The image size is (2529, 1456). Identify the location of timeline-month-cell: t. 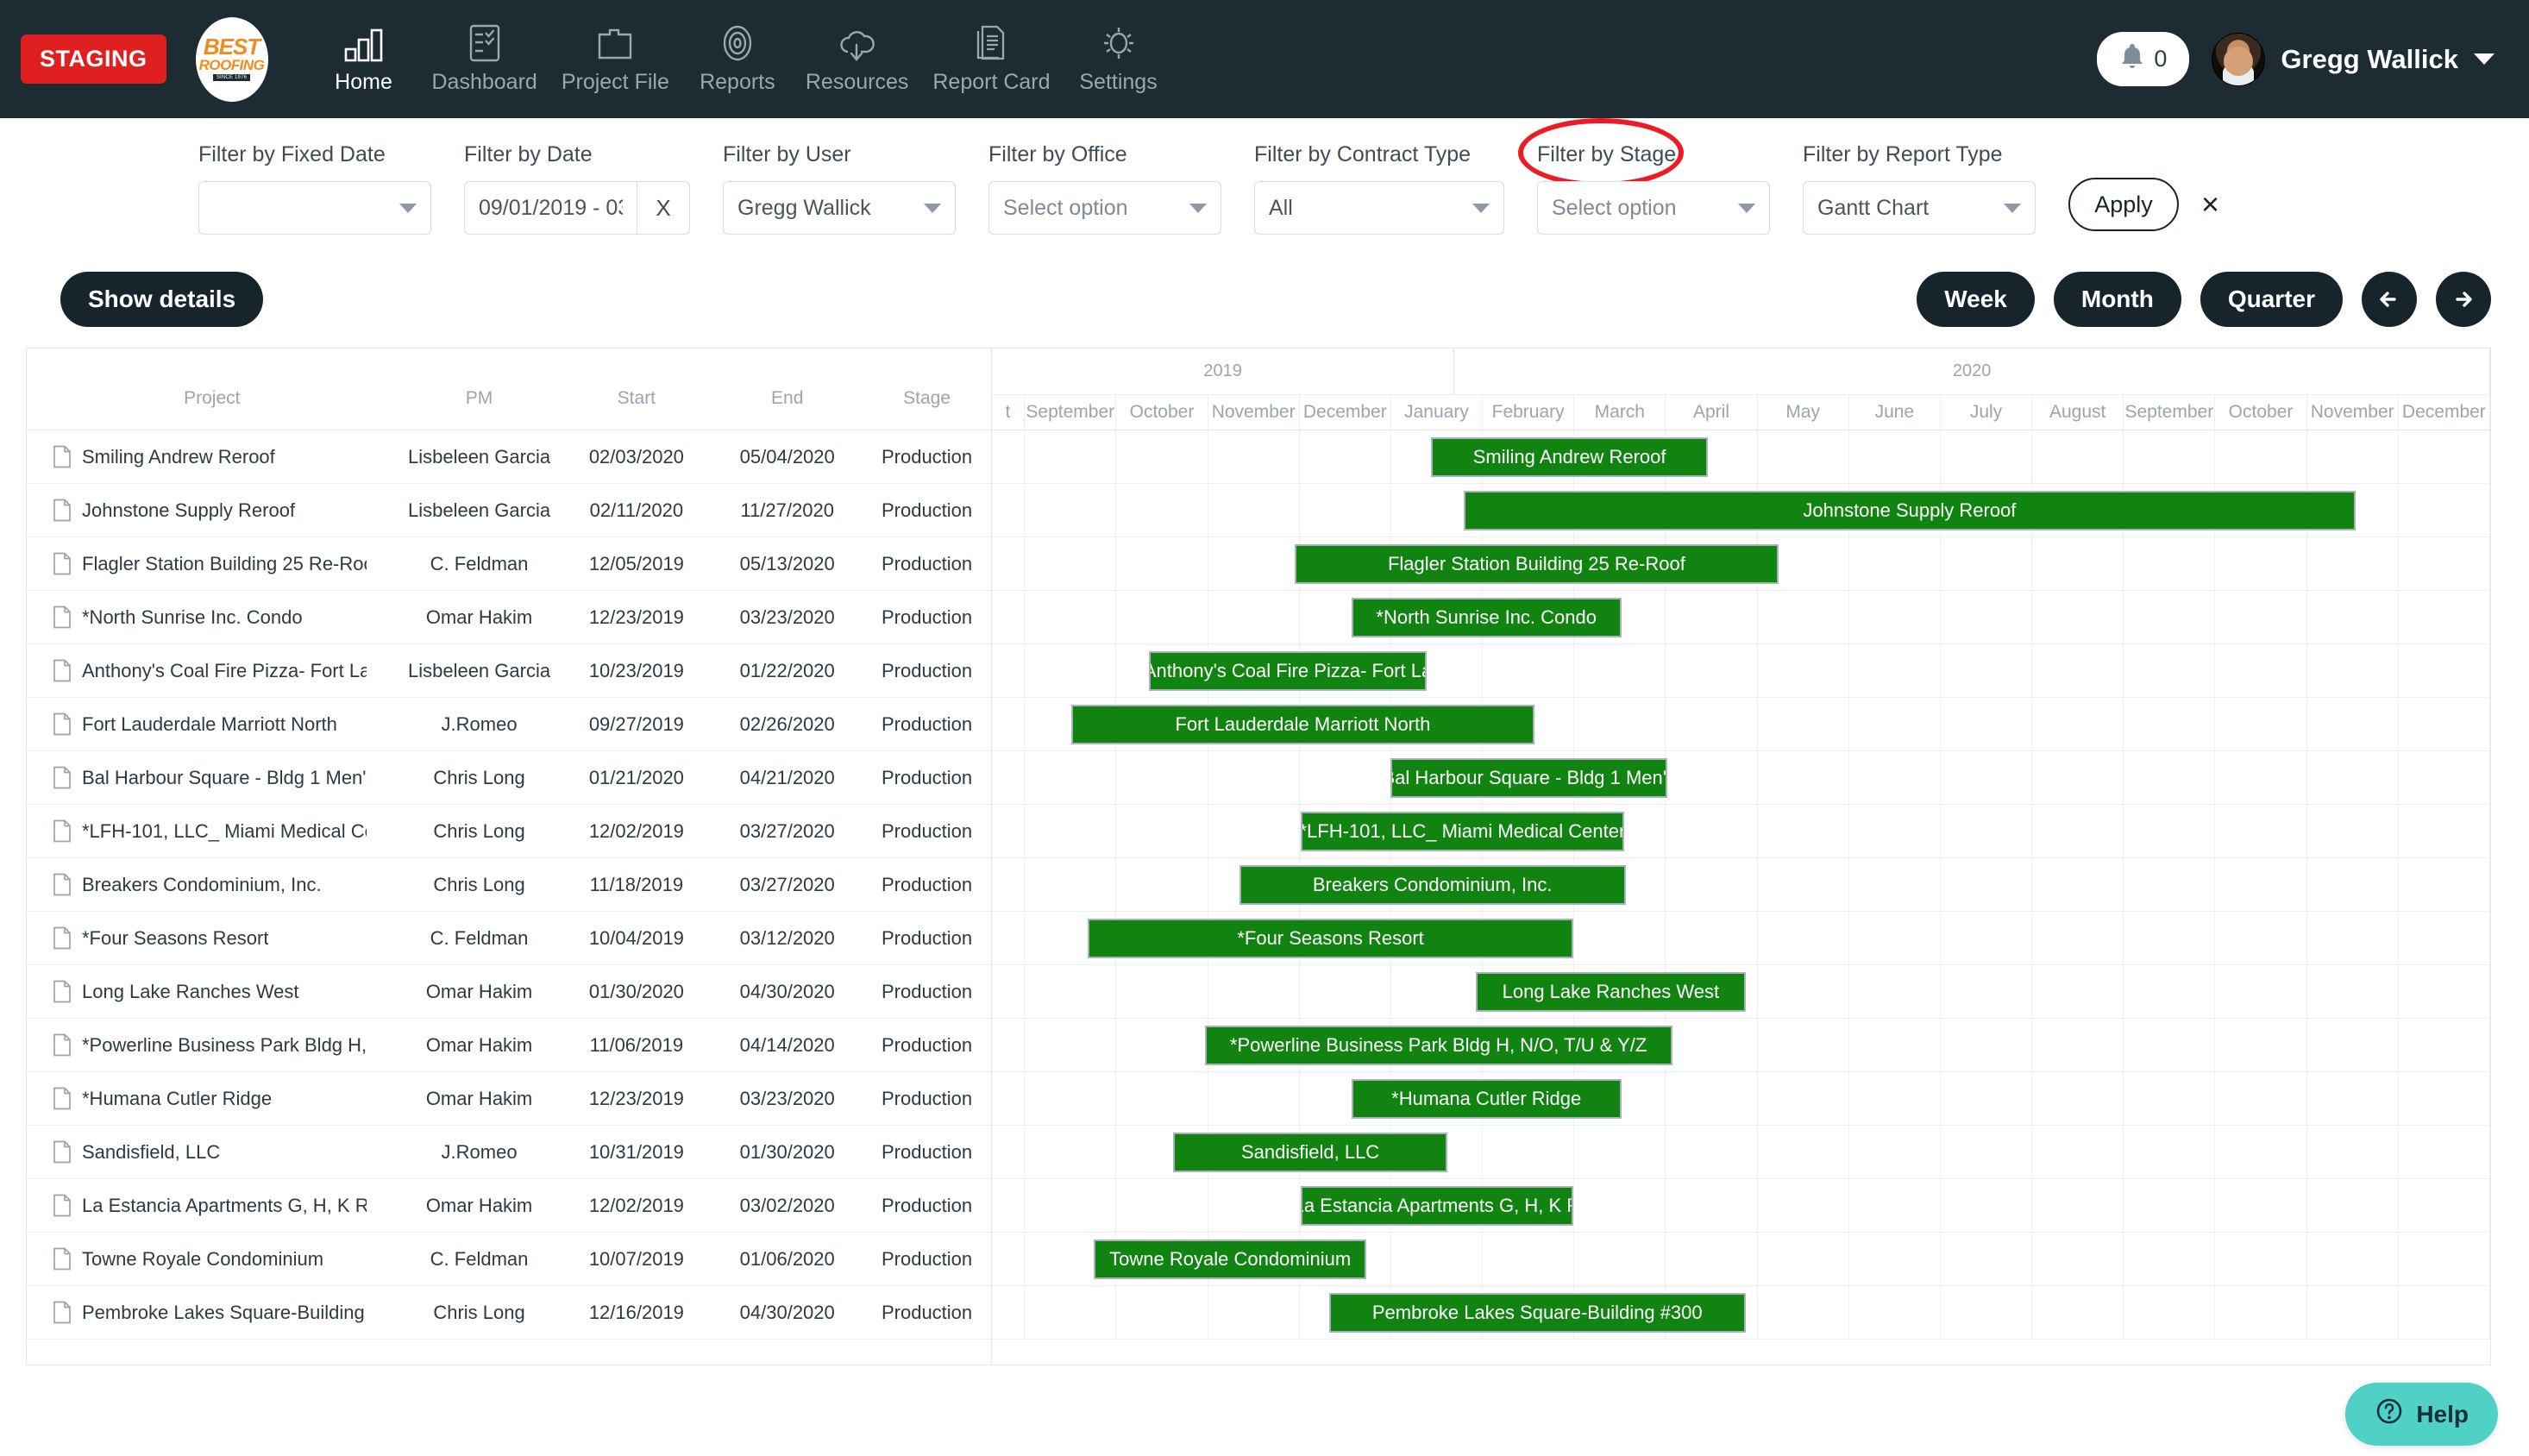
(1009, 413).